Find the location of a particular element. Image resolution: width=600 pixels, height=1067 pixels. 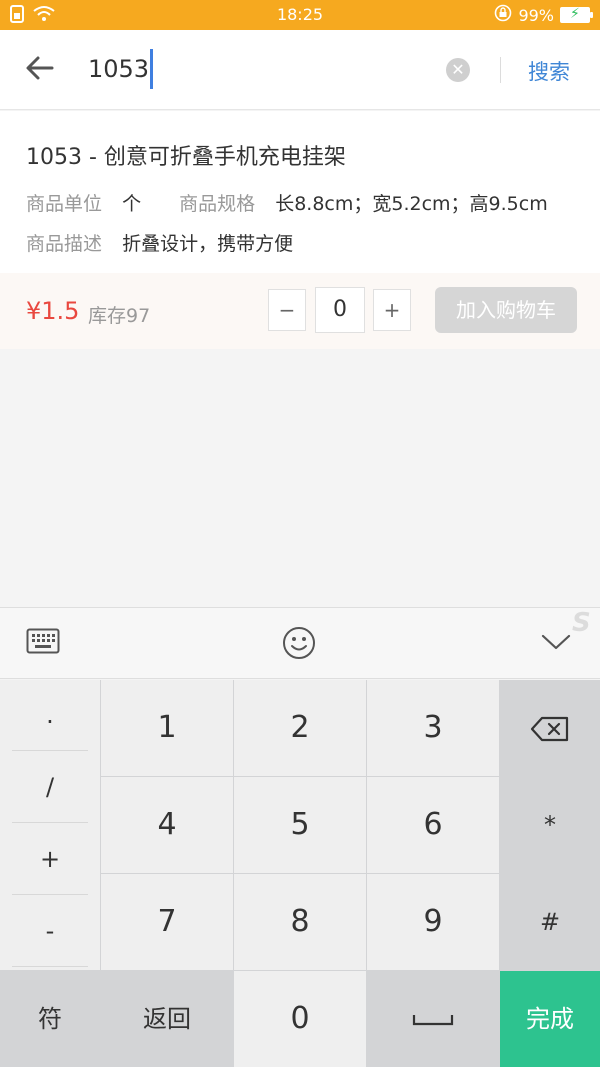

symbol-column: . / + - is located at coordinates (50, 825).